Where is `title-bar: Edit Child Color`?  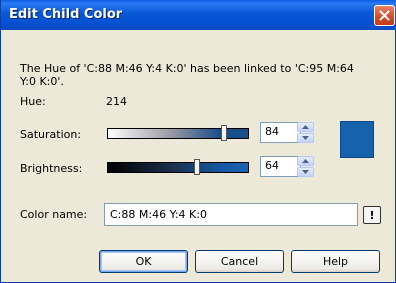
title-bar: Edit Child Color is located at coordinates (198, 15).